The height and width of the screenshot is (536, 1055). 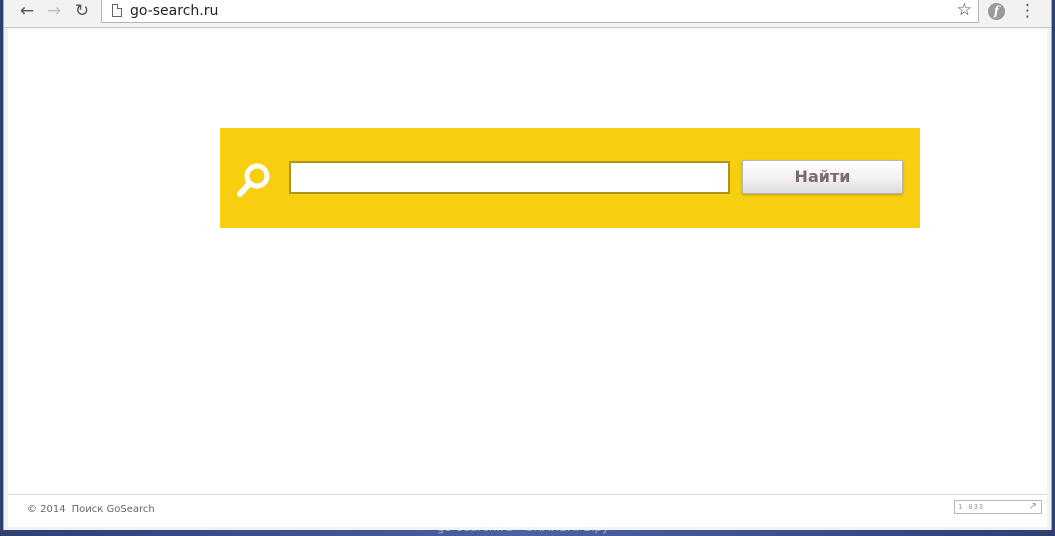 I want to click on search-input, so click(x=509, y=177).